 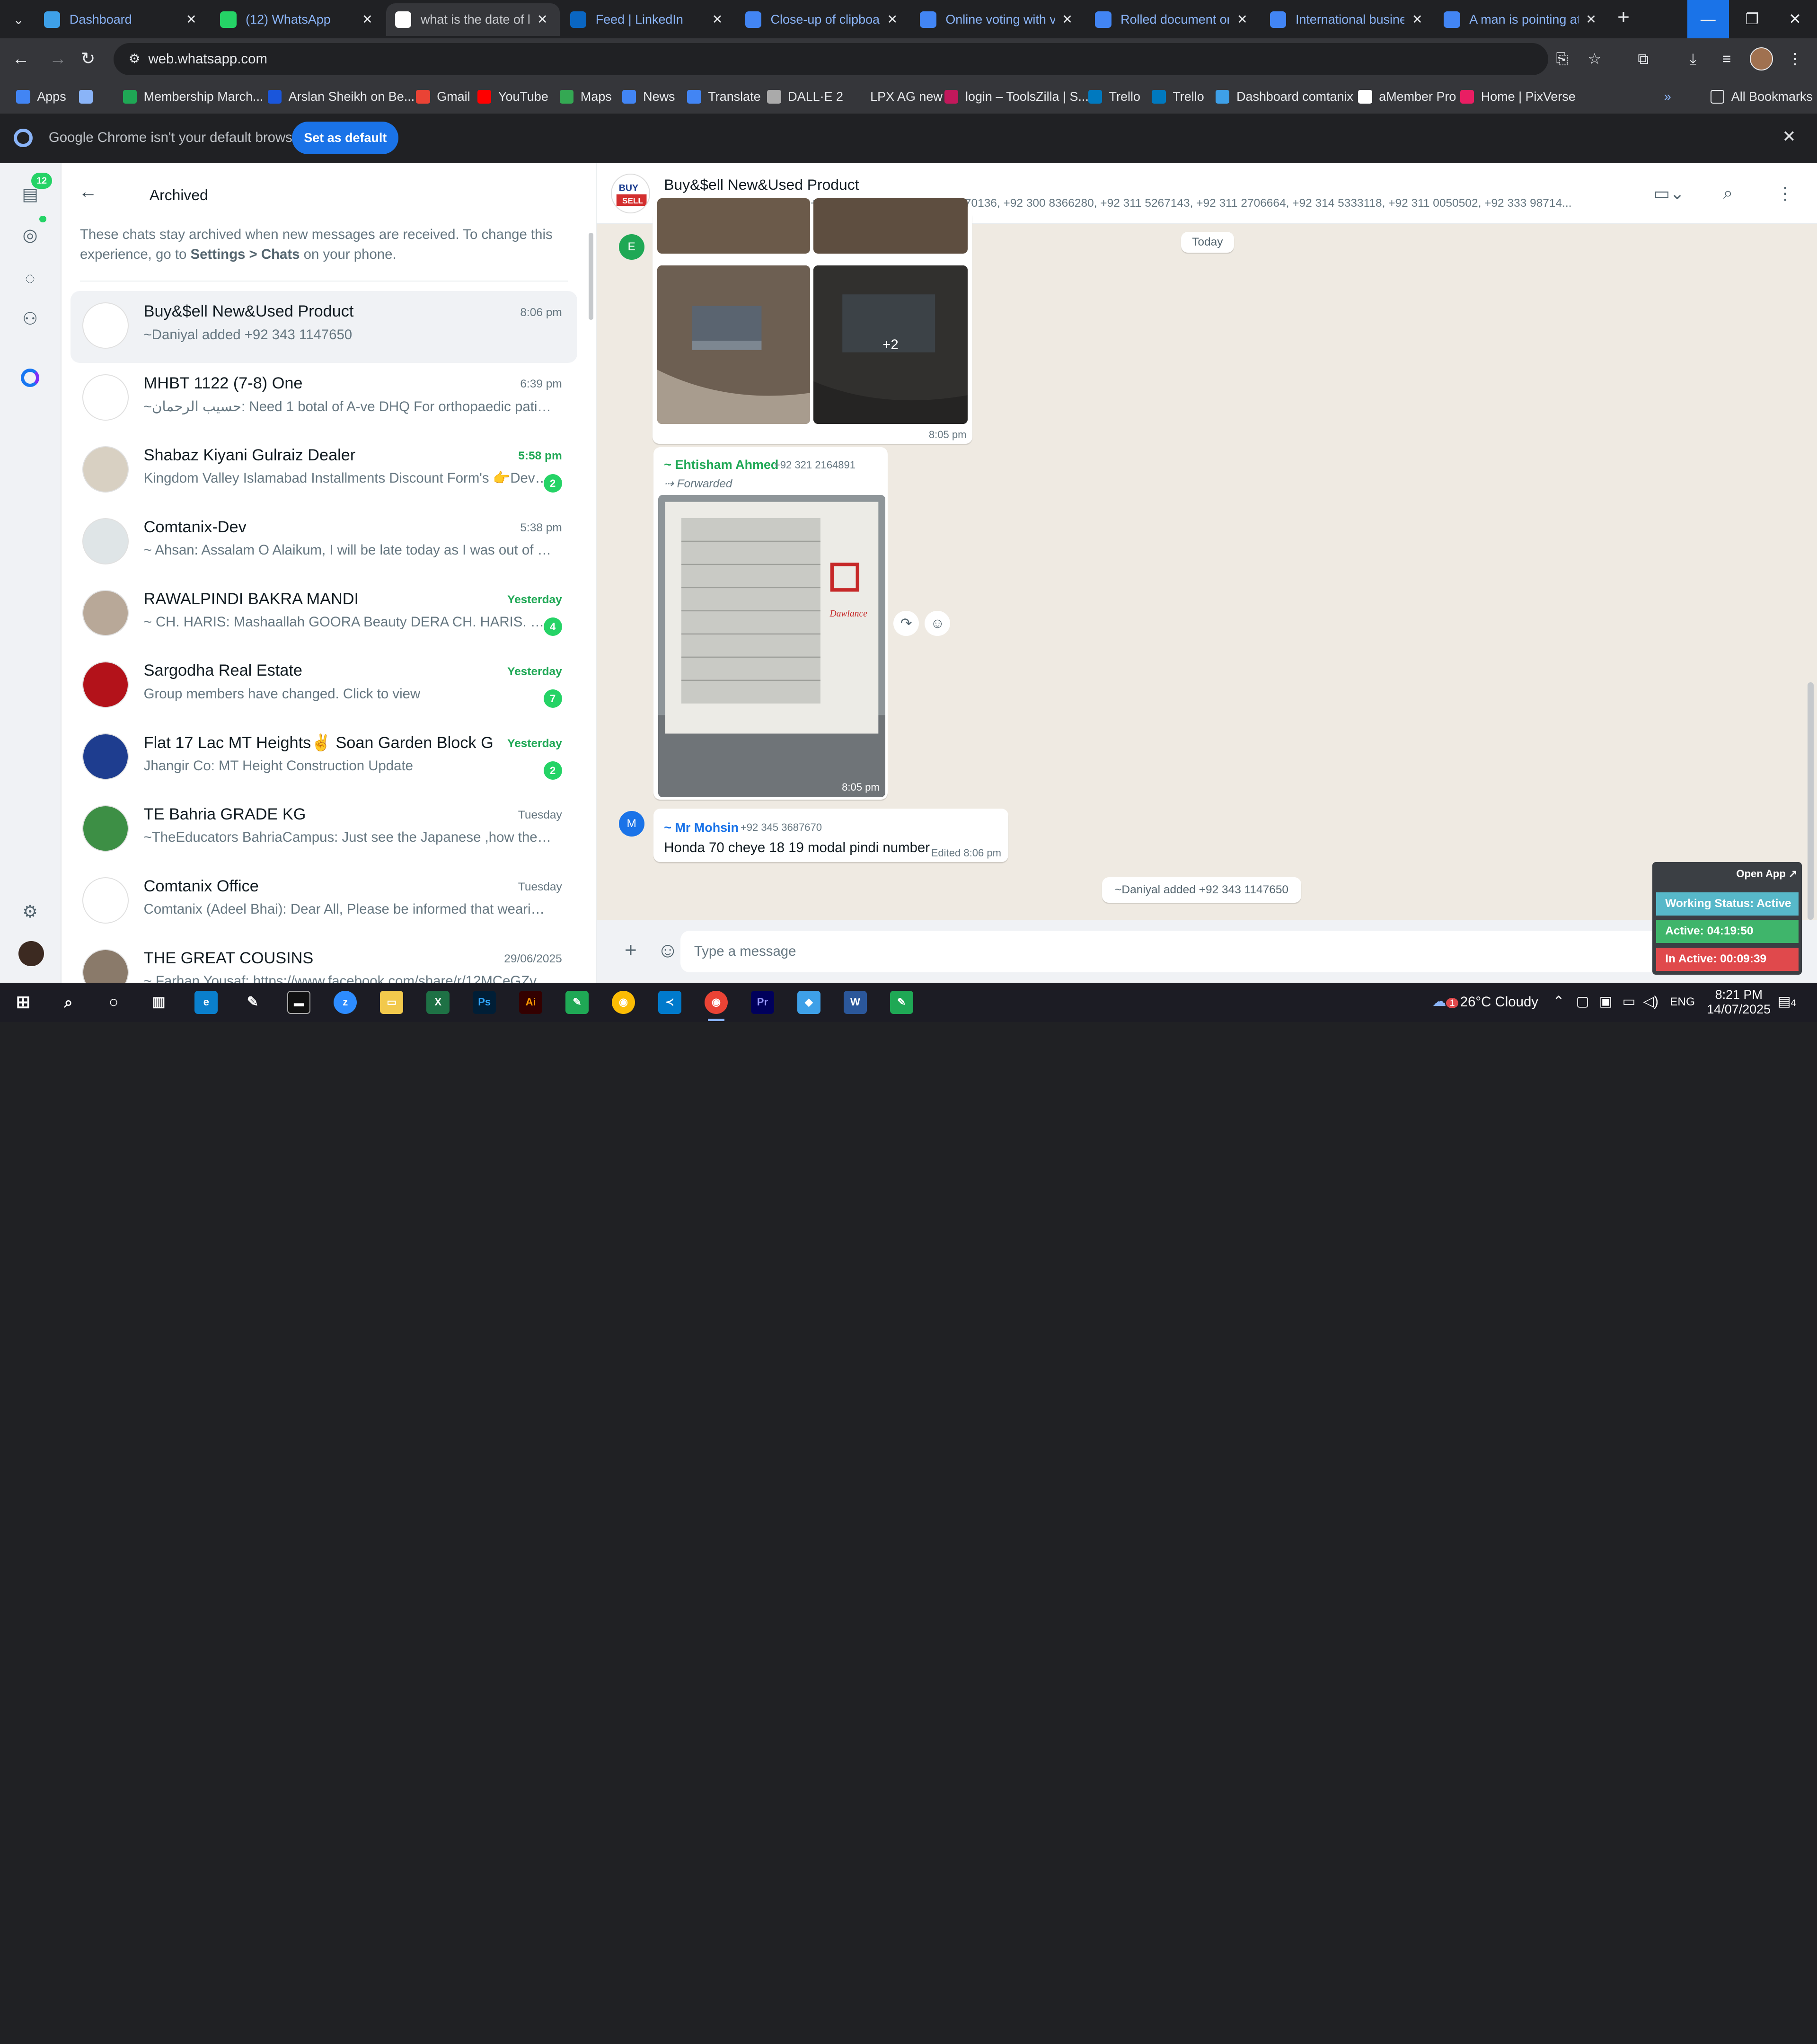 What do you see at coordinates (1563, 58) in the screenshot?
I see `install-app-icon: ⎘` at bounding box center [1563, 58].